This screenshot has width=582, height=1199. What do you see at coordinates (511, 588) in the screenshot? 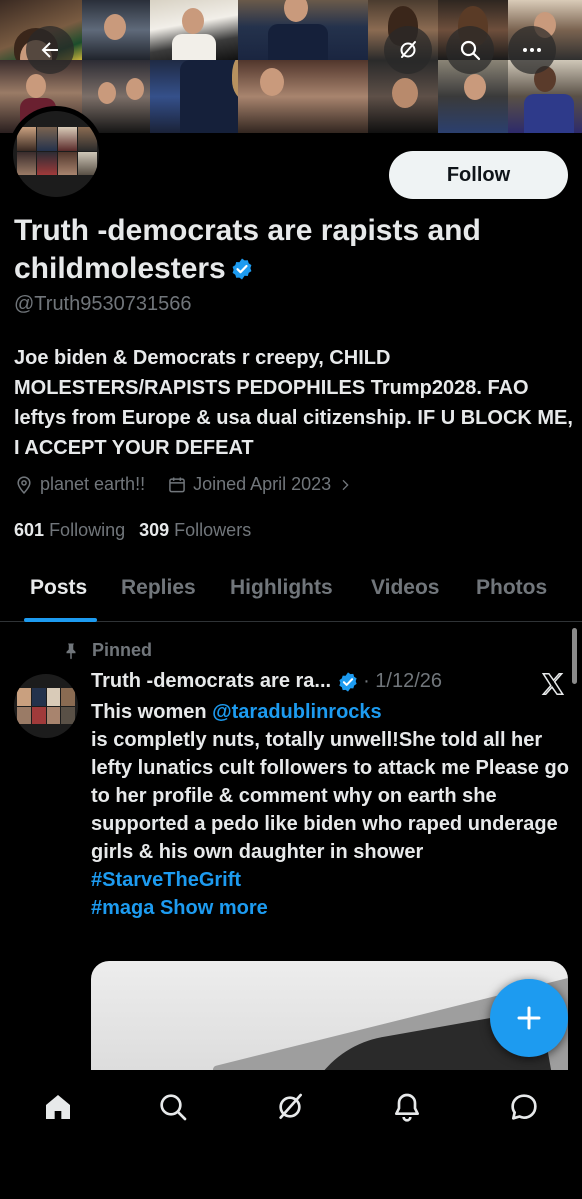
I see `tab-photos: Photos` at bounding box center [511, 588].